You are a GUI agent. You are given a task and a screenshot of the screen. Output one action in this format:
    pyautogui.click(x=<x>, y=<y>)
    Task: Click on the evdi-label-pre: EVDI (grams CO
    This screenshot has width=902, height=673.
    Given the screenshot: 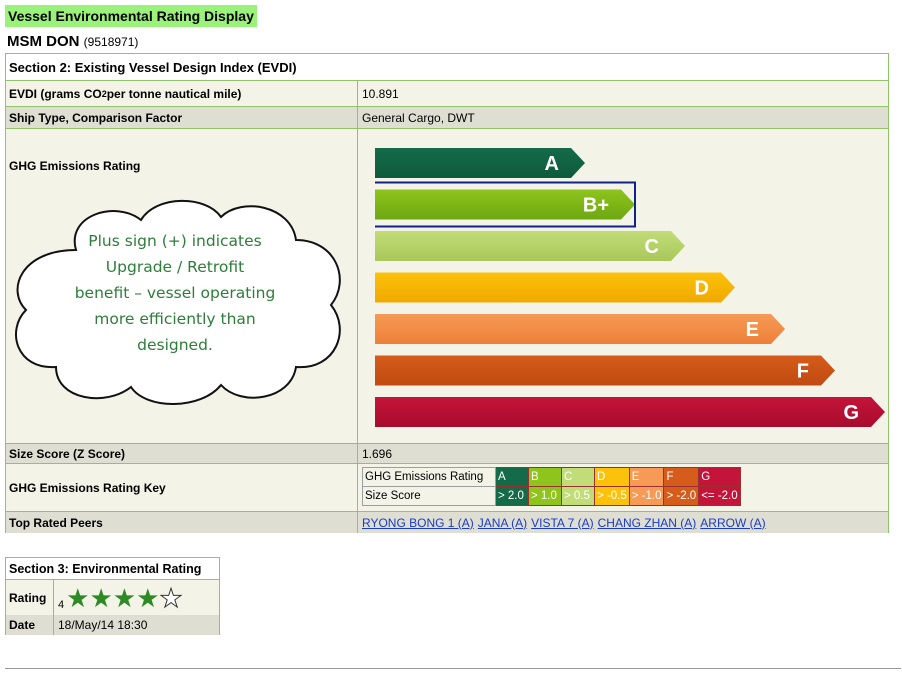 What is the action you would take?
    pyautogui.click(x=55, y=93)
    